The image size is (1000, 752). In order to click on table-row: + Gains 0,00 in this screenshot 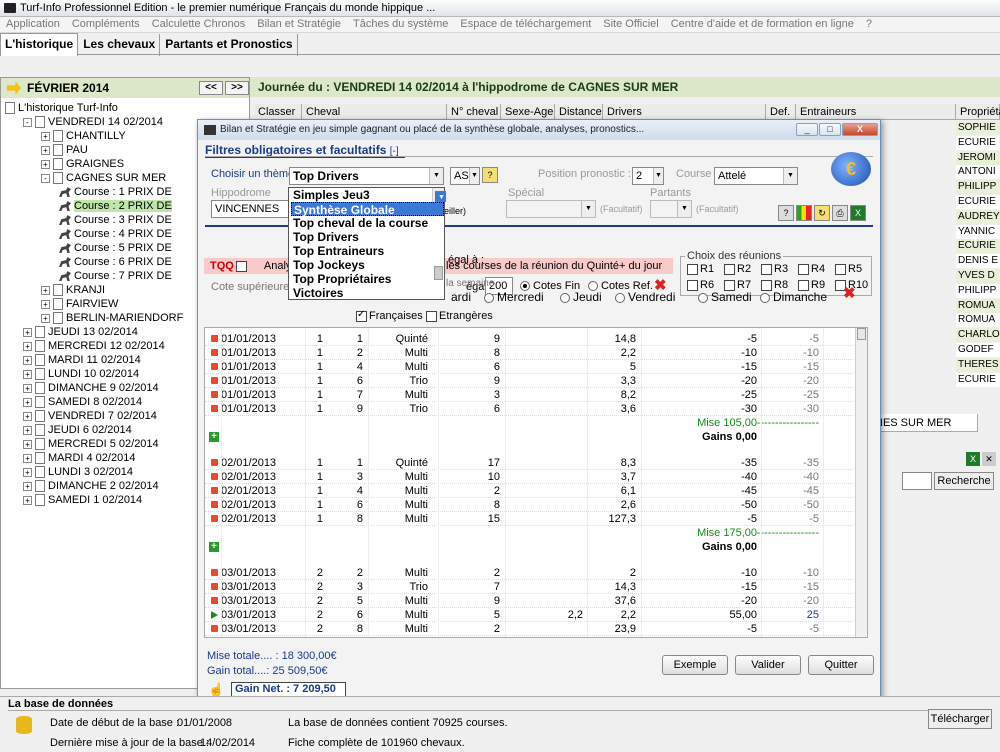, I will do `click(529, 437)`.